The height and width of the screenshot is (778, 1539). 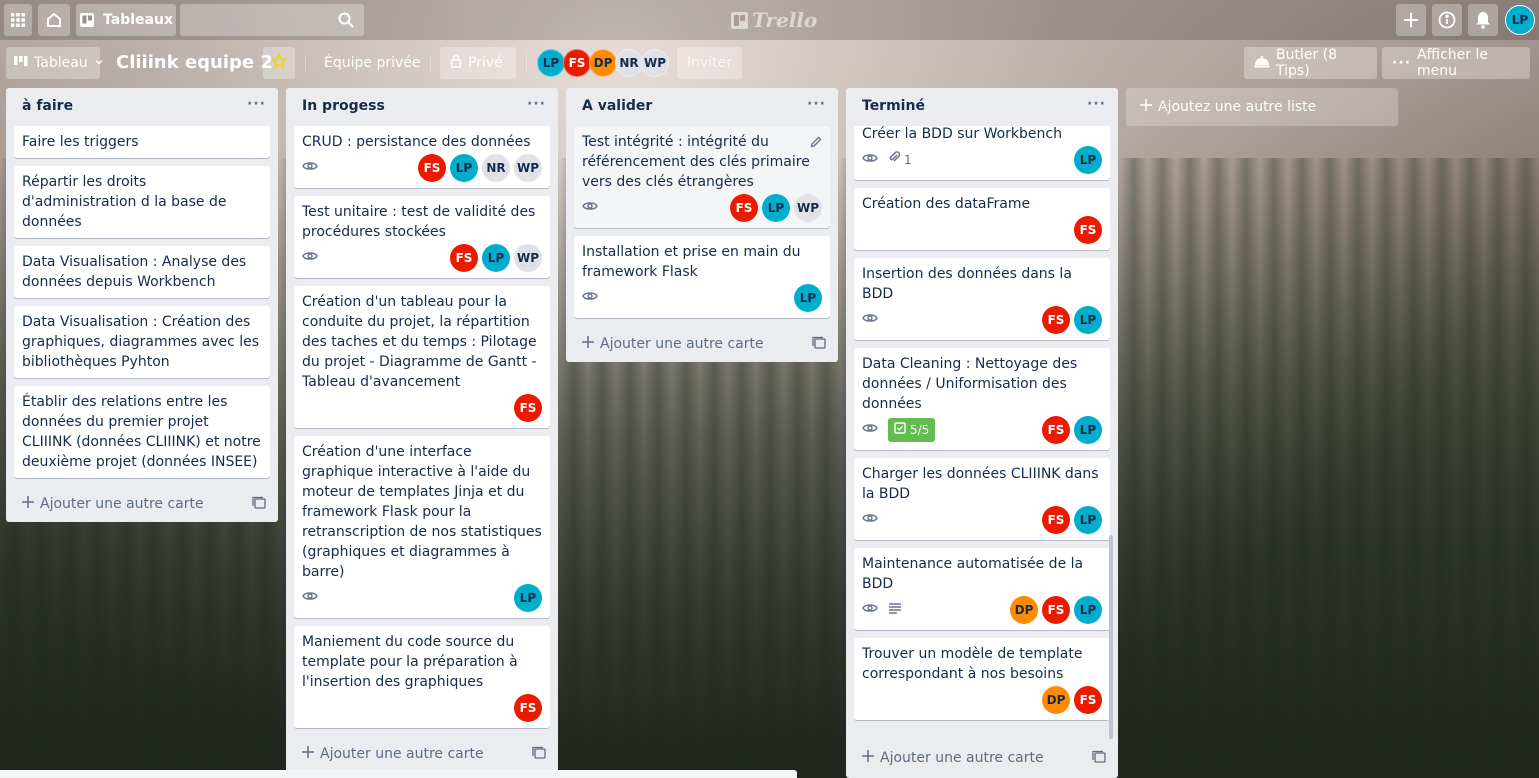 I want to click on list-scrollbar, so click(x=1111, y=637).